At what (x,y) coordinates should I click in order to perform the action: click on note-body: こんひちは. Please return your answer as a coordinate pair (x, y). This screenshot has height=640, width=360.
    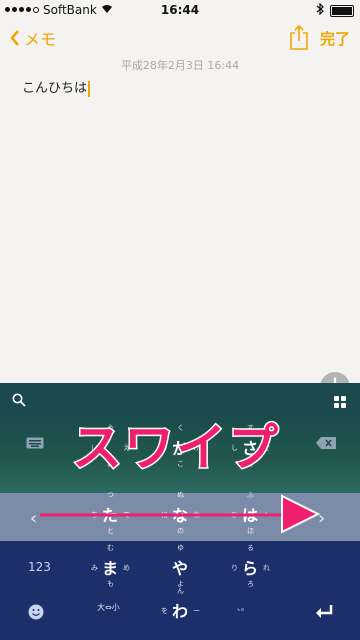
    Looking at the image, I should click on (56, 87).